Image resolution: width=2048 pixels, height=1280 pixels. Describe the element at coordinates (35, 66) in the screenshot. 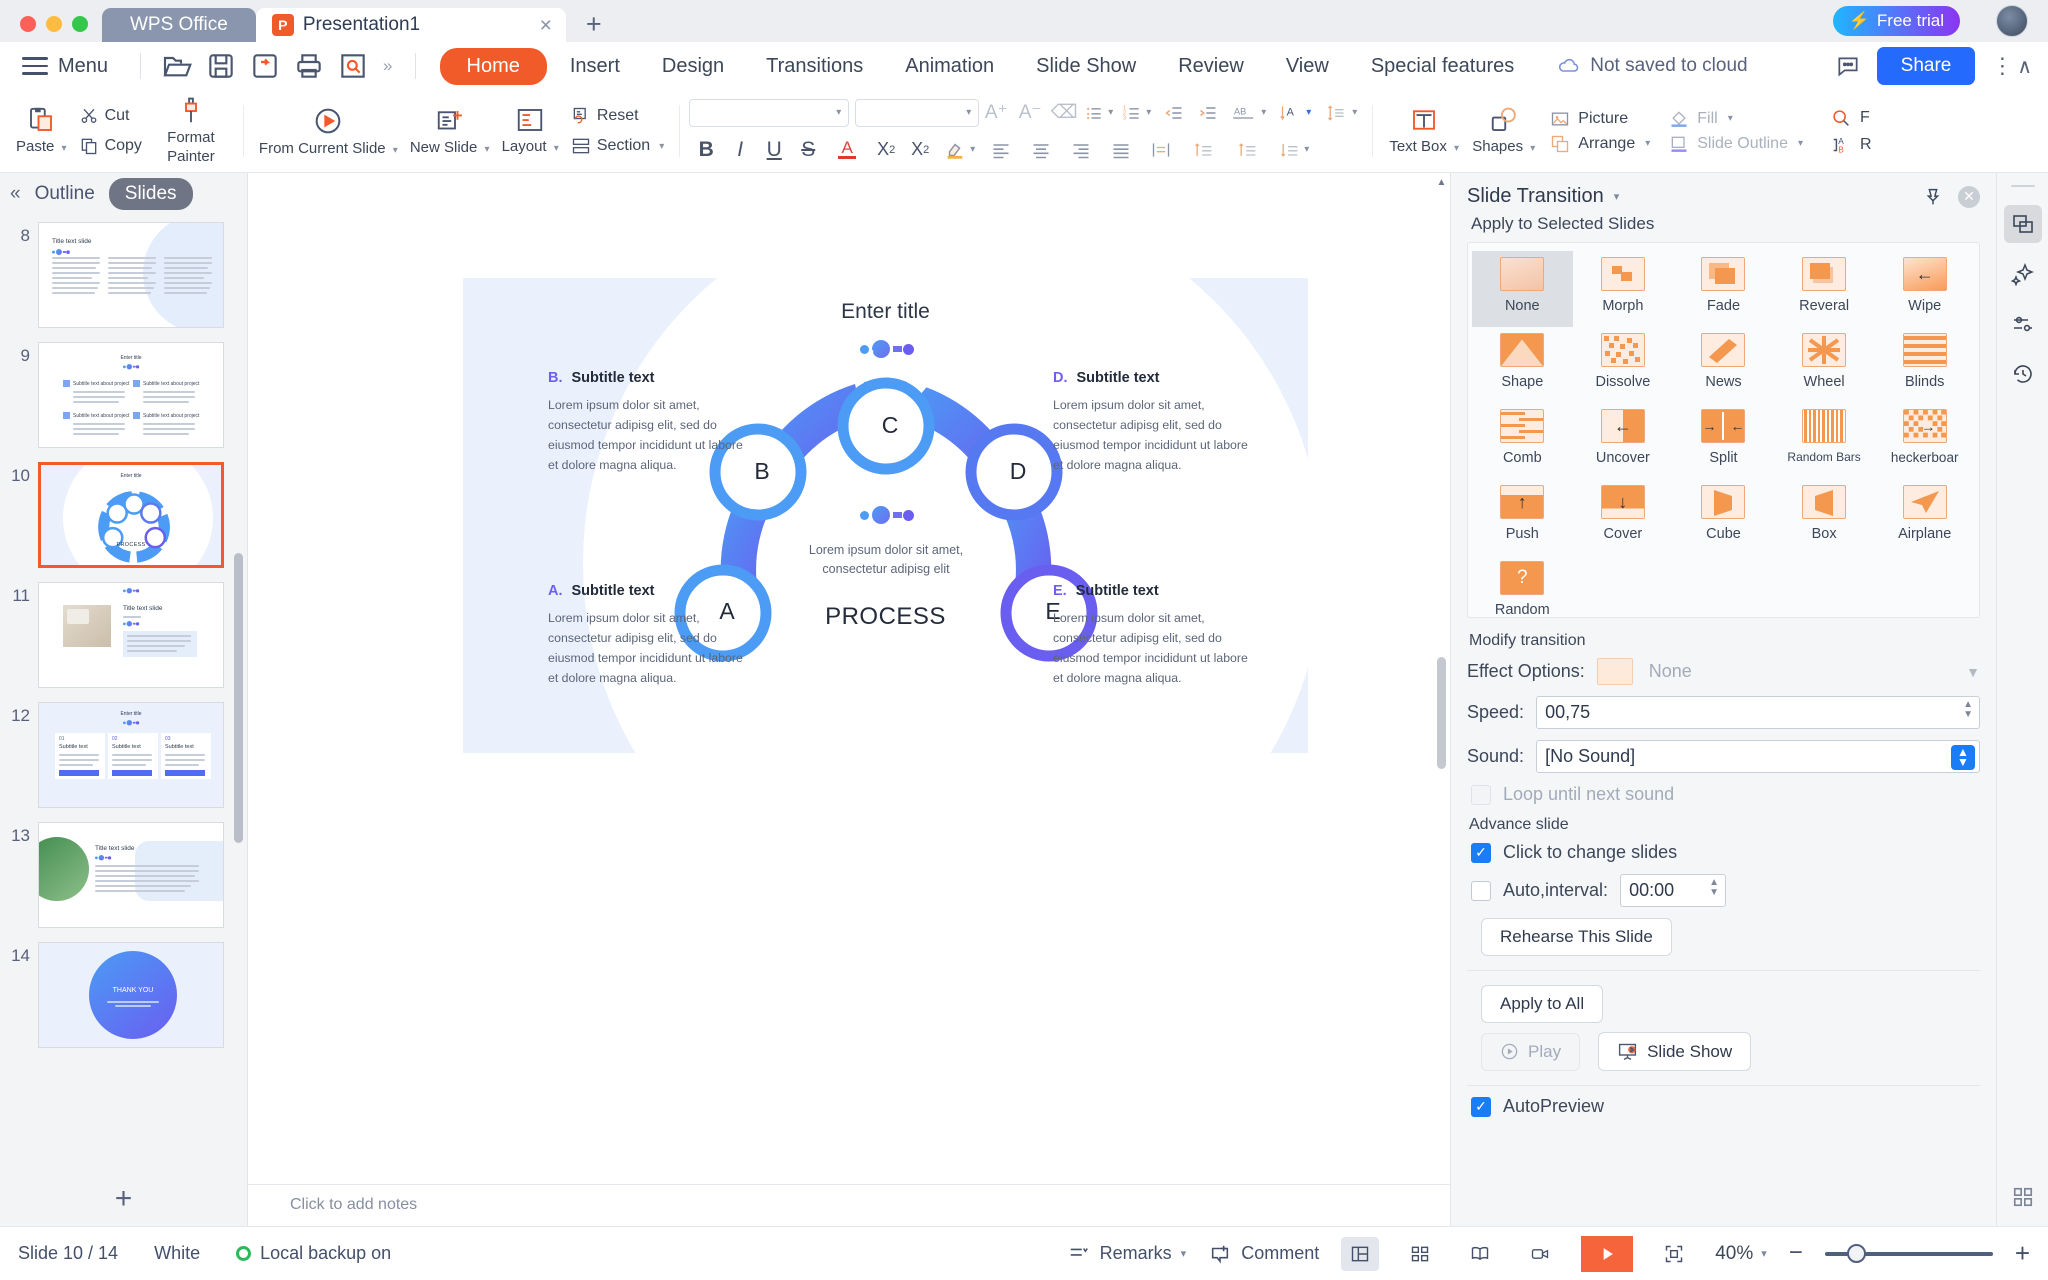

I see `hamburger-menu-icon` at that location.